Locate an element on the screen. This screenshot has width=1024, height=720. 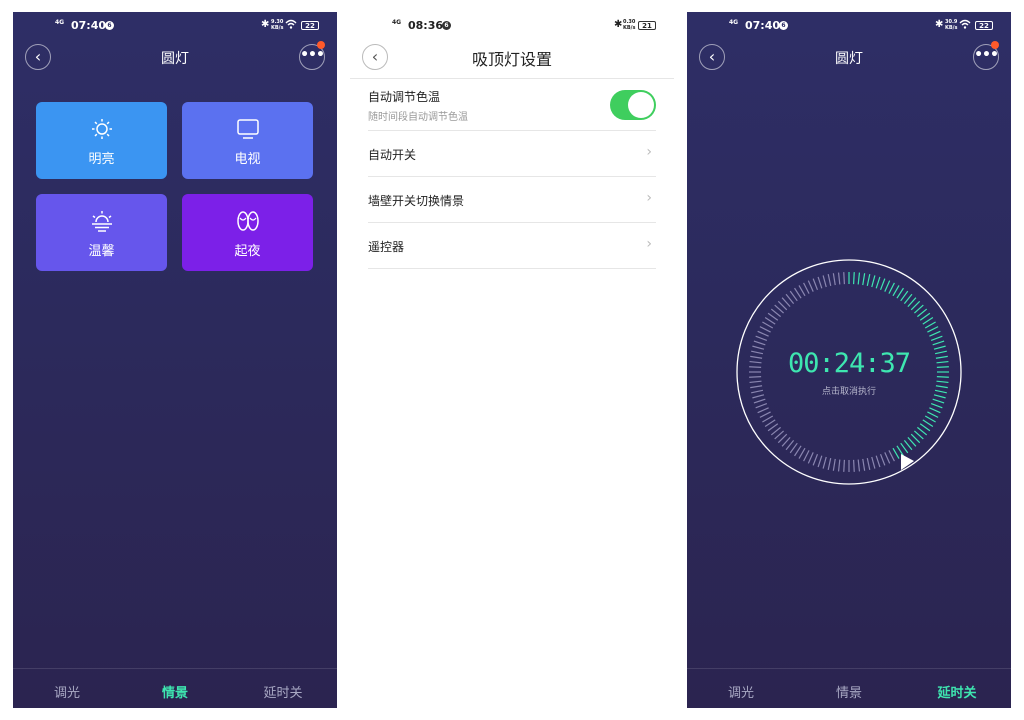
notification-badge is located at coordinates (995, 45).